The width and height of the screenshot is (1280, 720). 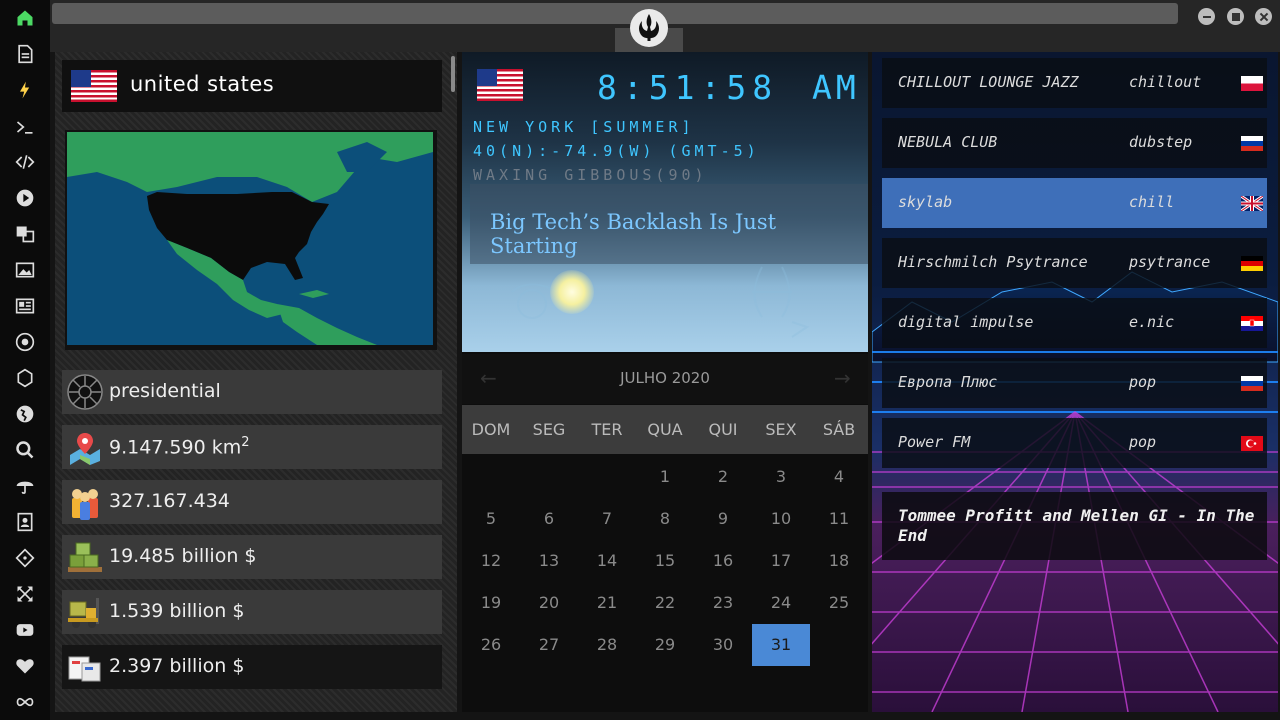 What do you see at coordinates (25, 378) in the screenshot?
I see `sidebar-empire-icon` at bounding box center [25, 378].